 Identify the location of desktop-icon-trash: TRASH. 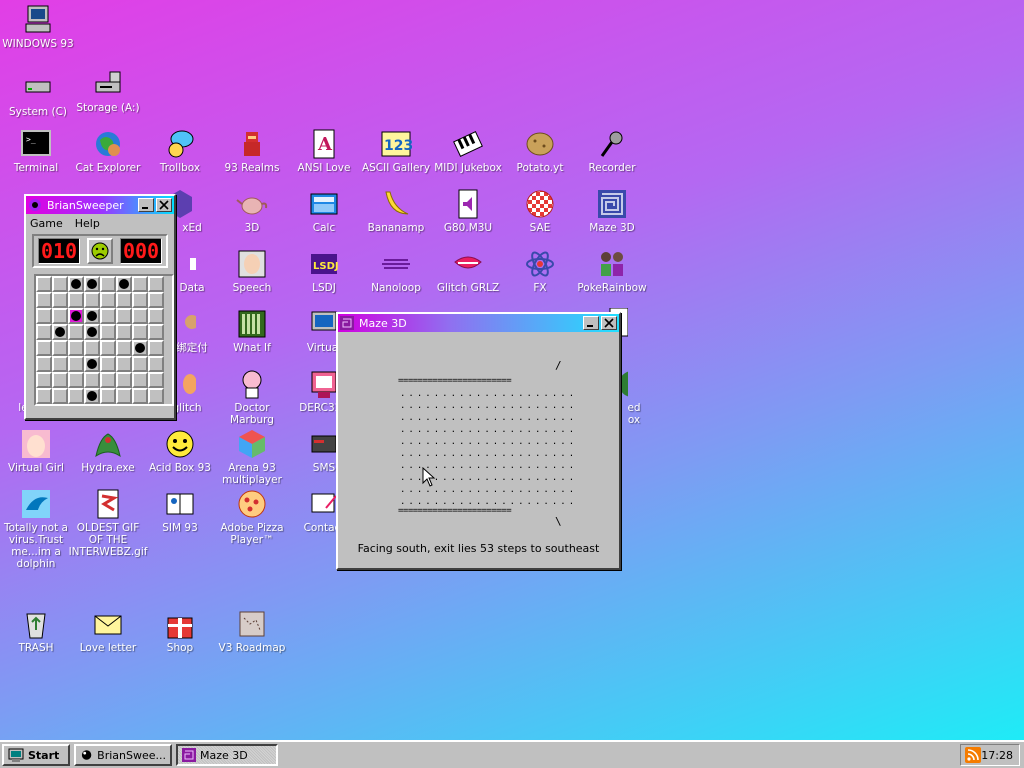
(36, 631).